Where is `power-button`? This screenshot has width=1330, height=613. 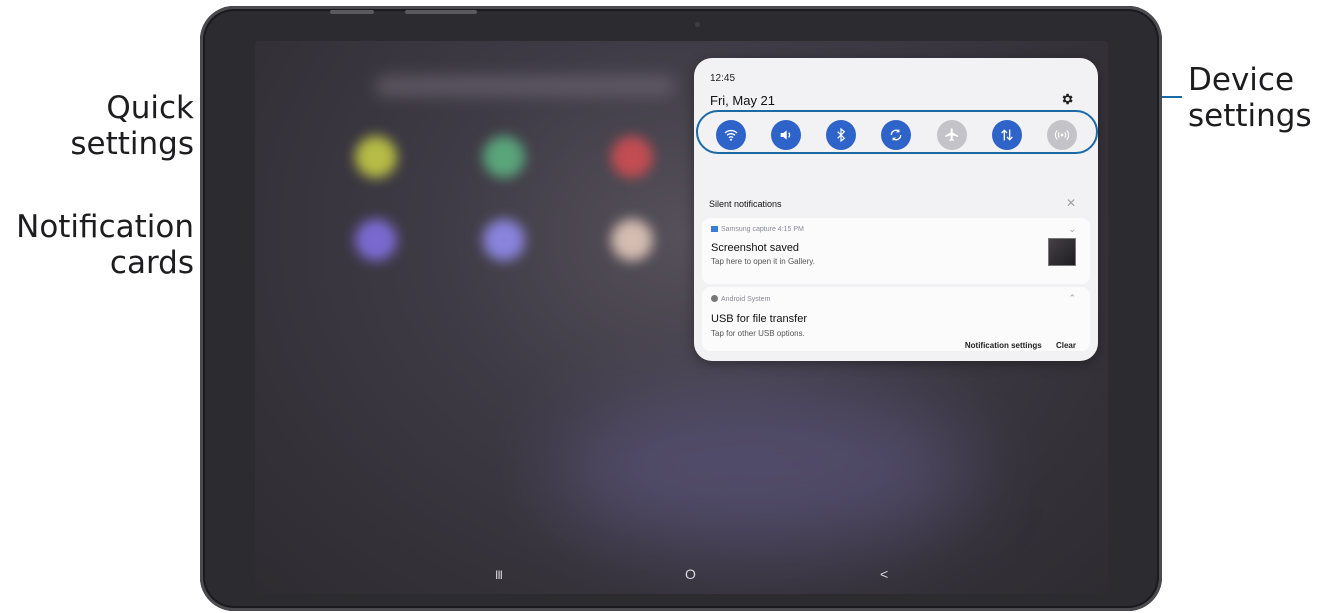 power-button is located at coordinates (441, 12).